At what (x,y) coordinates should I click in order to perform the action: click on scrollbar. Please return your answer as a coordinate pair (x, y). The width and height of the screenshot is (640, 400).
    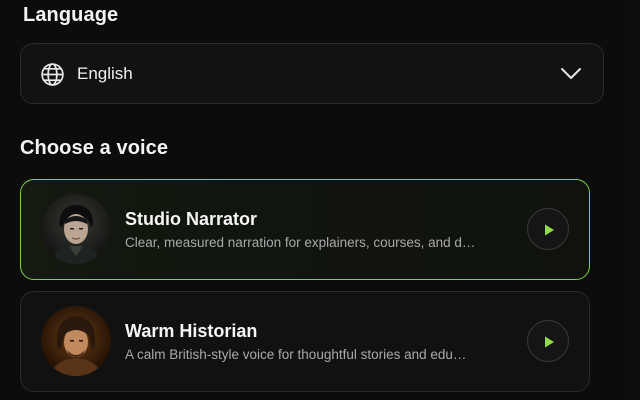
    Looking at the image, I should click on (635, 200).